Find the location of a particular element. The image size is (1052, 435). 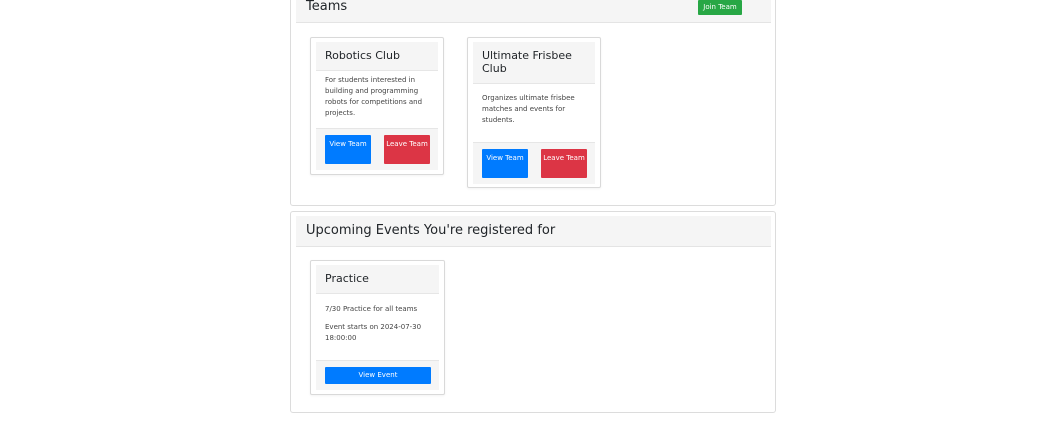

teams-panel-header: Teams Join Team is located at coordinates (533, 11).